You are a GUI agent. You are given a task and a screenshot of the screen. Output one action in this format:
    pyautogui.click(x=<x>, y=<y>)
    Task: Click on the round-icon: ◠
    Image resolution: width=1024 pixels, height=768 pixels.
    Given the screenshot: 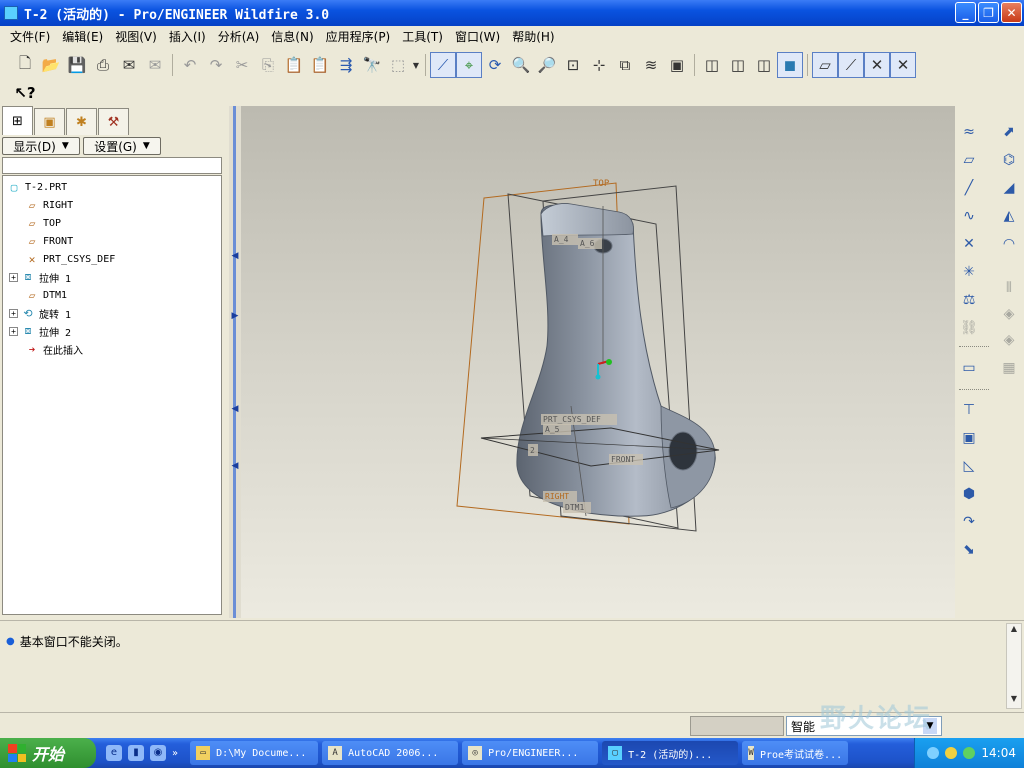 What is the action you would take?
    pyautogui.click(x=1009, y=244)
    